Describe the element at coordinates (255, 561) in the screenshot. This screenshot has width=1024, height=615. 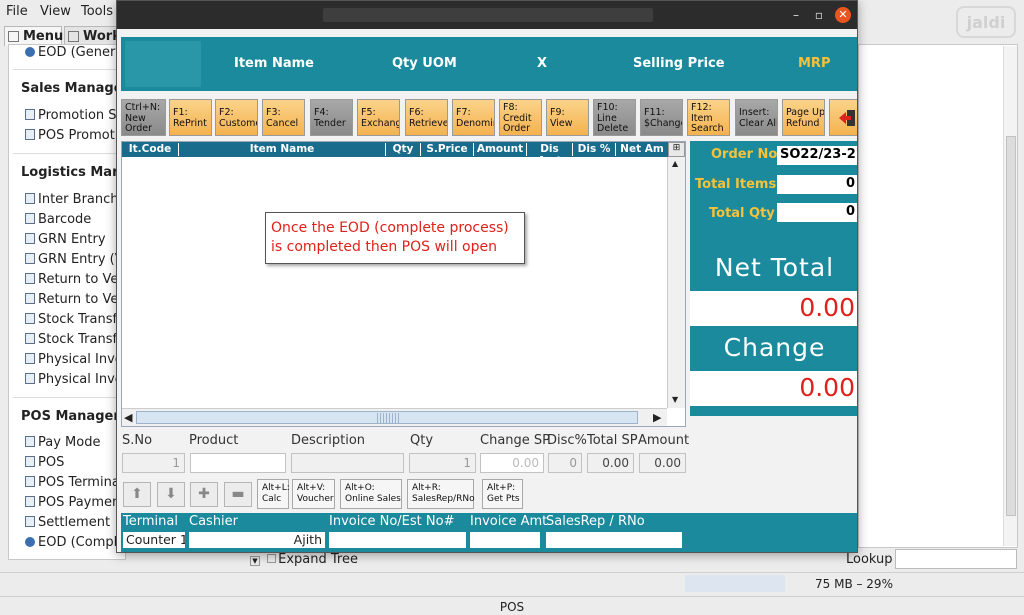
I see `dropdown-arrow-icon: ▼` at that location.